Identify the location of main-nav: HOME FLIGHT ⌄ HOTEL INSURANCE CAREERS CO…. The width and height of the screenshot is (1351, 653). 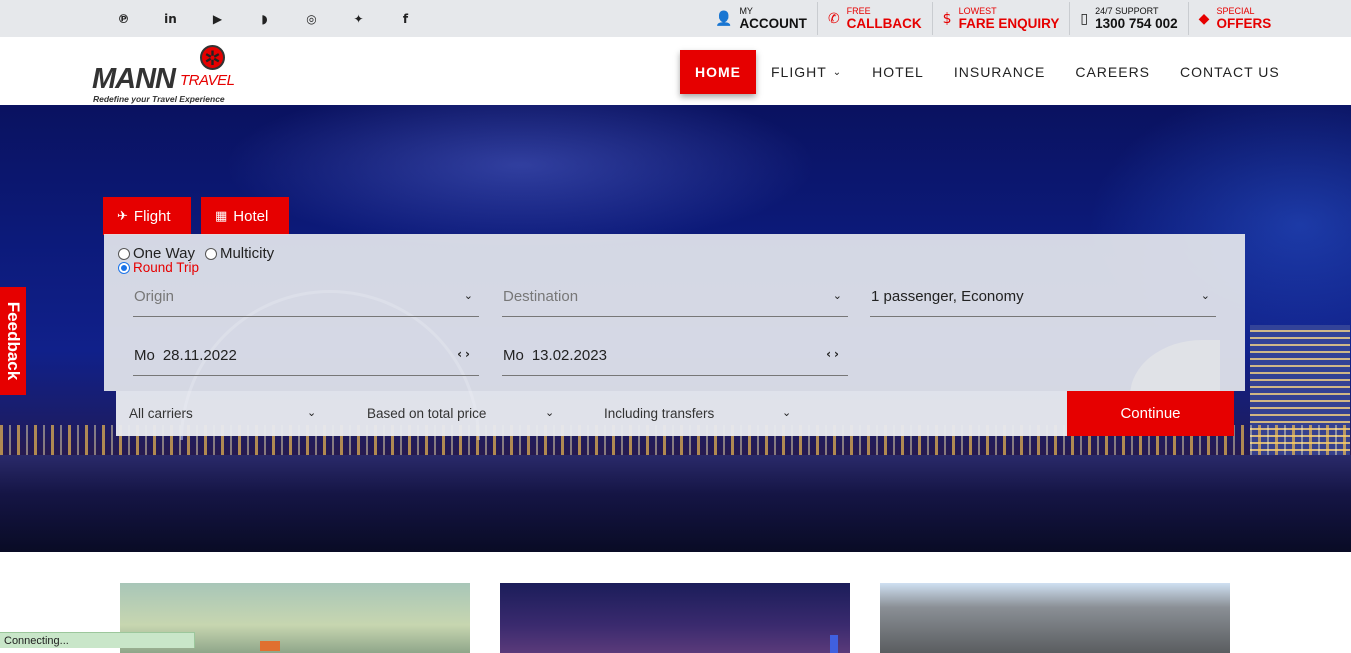
(987, 72).